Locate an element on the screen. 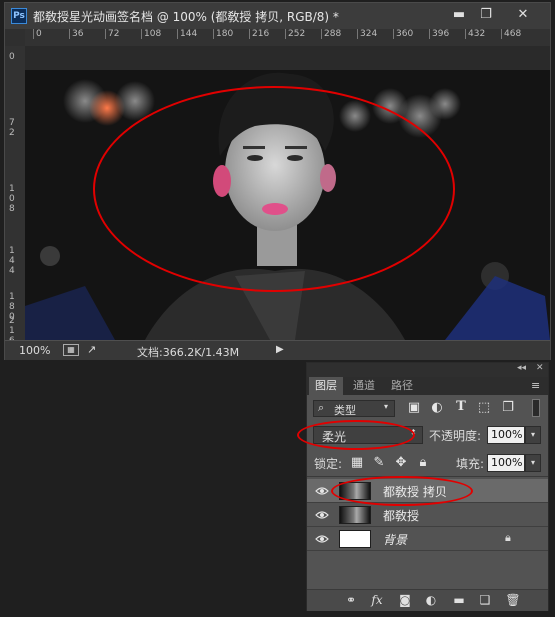 The width and height of the screenshot is (555, 617). document-size: 文档:366.2K/1.43M is located at coordinates (188, 352).